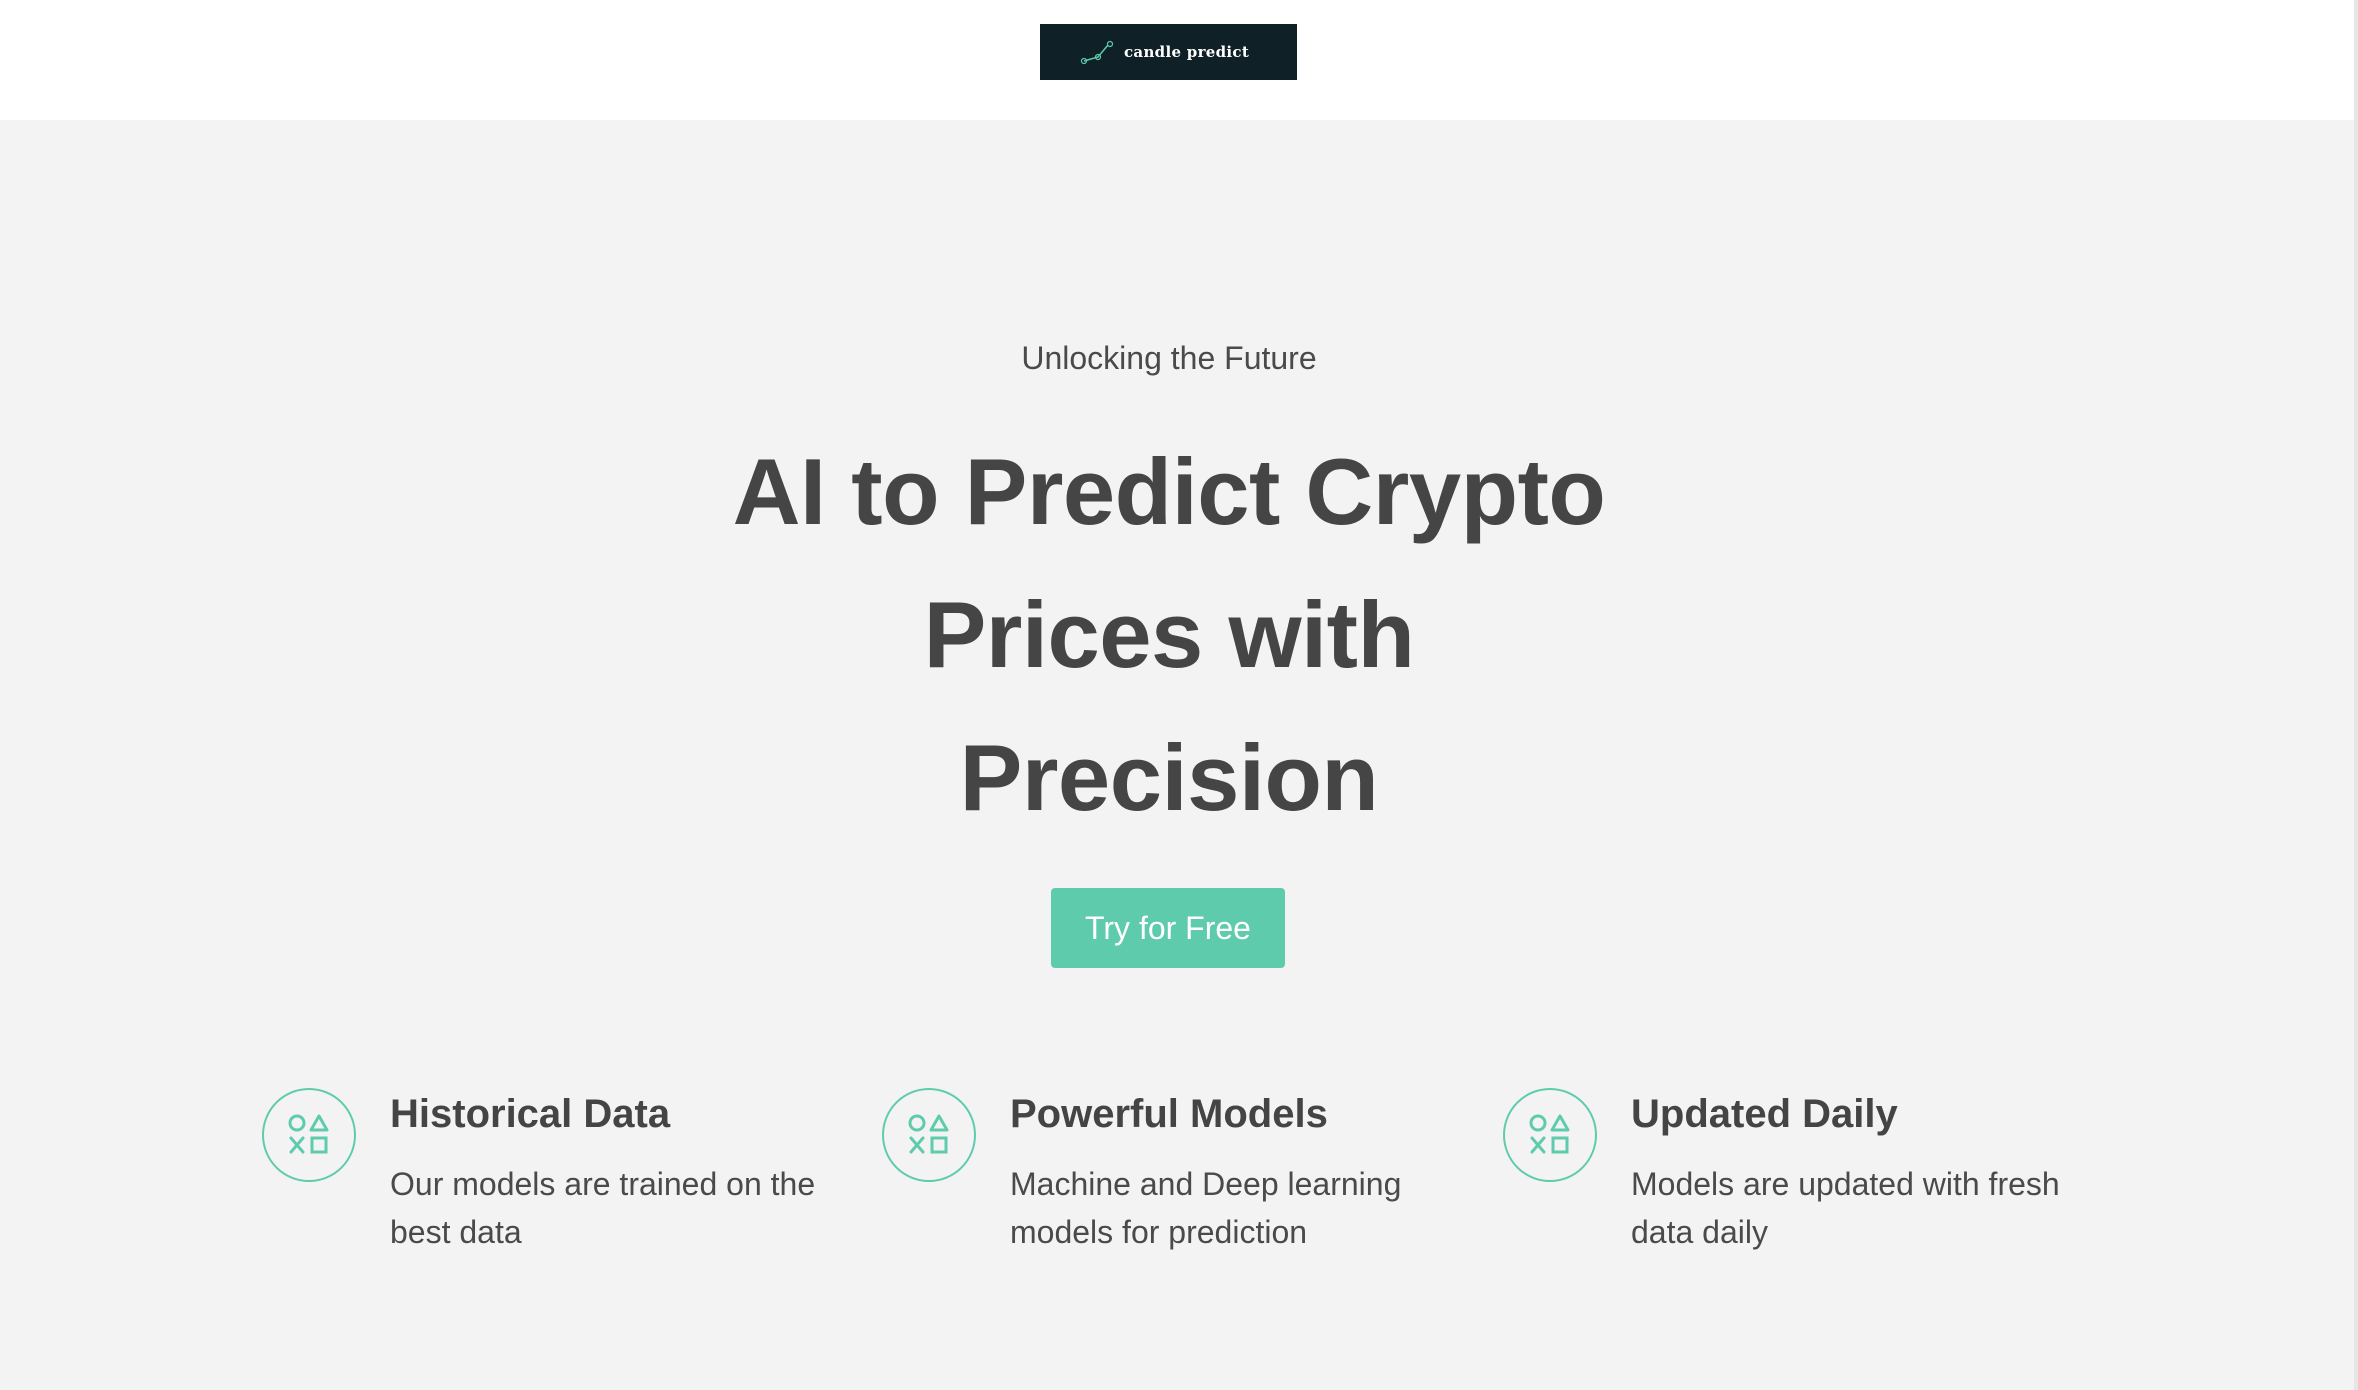 The image size is (2358, 1390). What do you see at coordinates (1187, 52) in the screenshot?
I see `logo-text: candle predict` at bounding box center [1187, 52].